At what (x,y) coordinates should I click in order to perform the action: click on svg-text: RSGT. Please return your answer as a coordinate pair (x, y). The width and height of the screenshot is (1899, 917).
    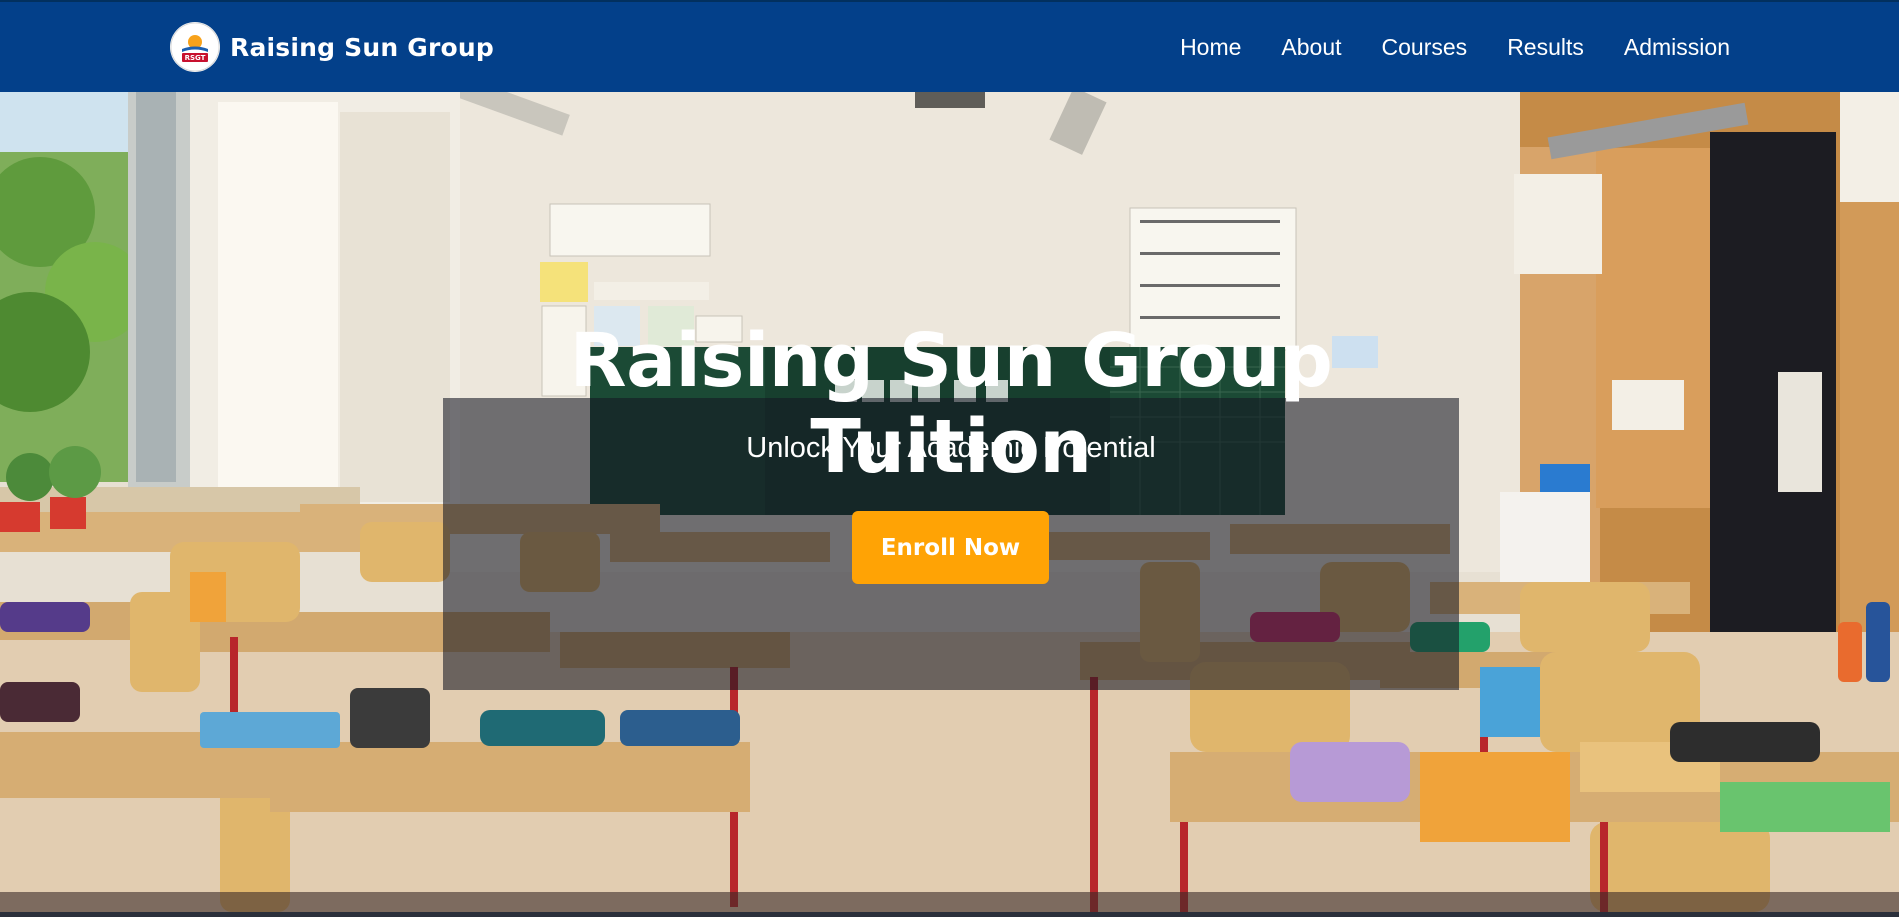
    Looking at the image, I should click on (195, 58).